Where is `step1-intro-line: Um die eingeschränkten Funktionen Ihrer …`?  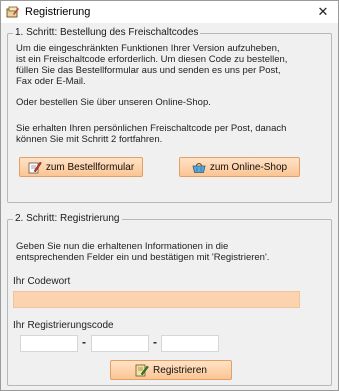
step1-intro-line: Um die eingeschränkten Funktionen Ihrer … is located at coordinates (148, 48).